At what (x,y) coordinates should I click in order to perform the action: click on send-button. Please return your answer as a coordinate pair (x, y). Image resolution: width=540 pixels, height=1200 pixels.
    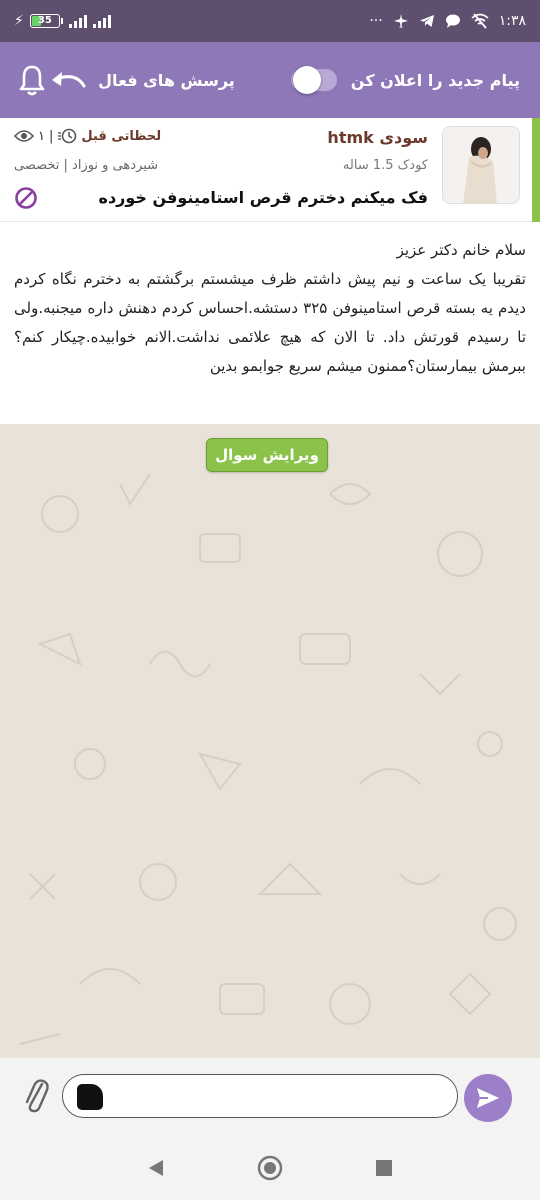
    Looking at the image, I should click on (488, 1098).